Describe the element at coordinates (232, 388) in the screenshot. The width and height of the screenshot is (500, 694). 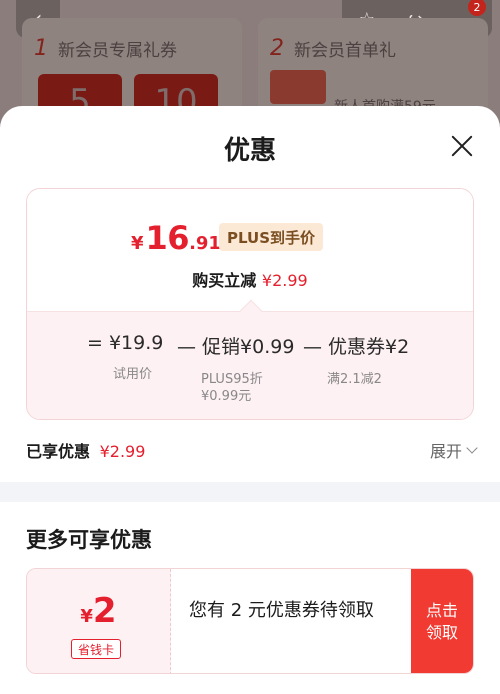
I see `breakdown-sub: PLUS95折 ¥0.99元` at that location.